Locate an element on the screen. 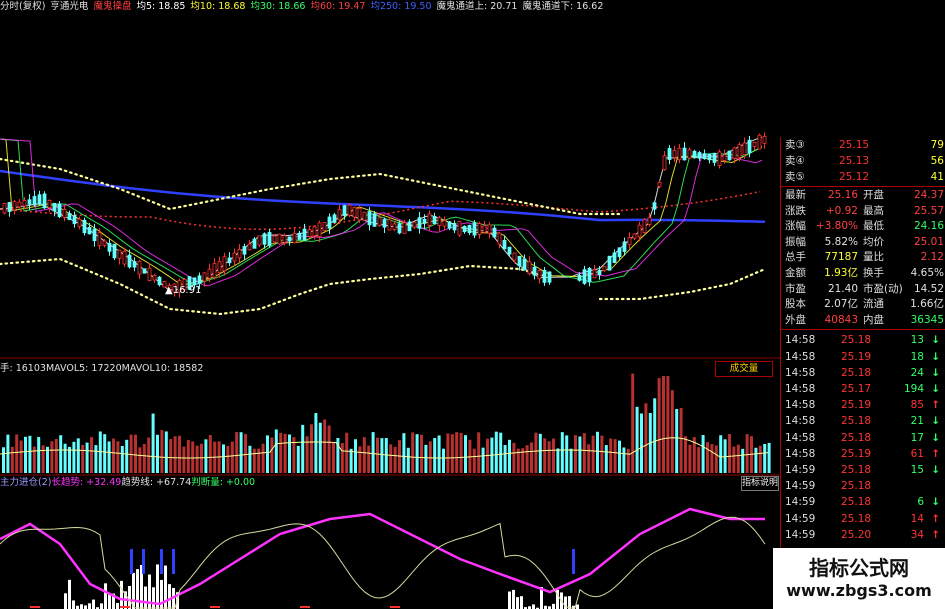 This screenshot has height=609, width=945. header-item-8: 魔鬼通道上: 20.71 is located at coordinates (477, 6).